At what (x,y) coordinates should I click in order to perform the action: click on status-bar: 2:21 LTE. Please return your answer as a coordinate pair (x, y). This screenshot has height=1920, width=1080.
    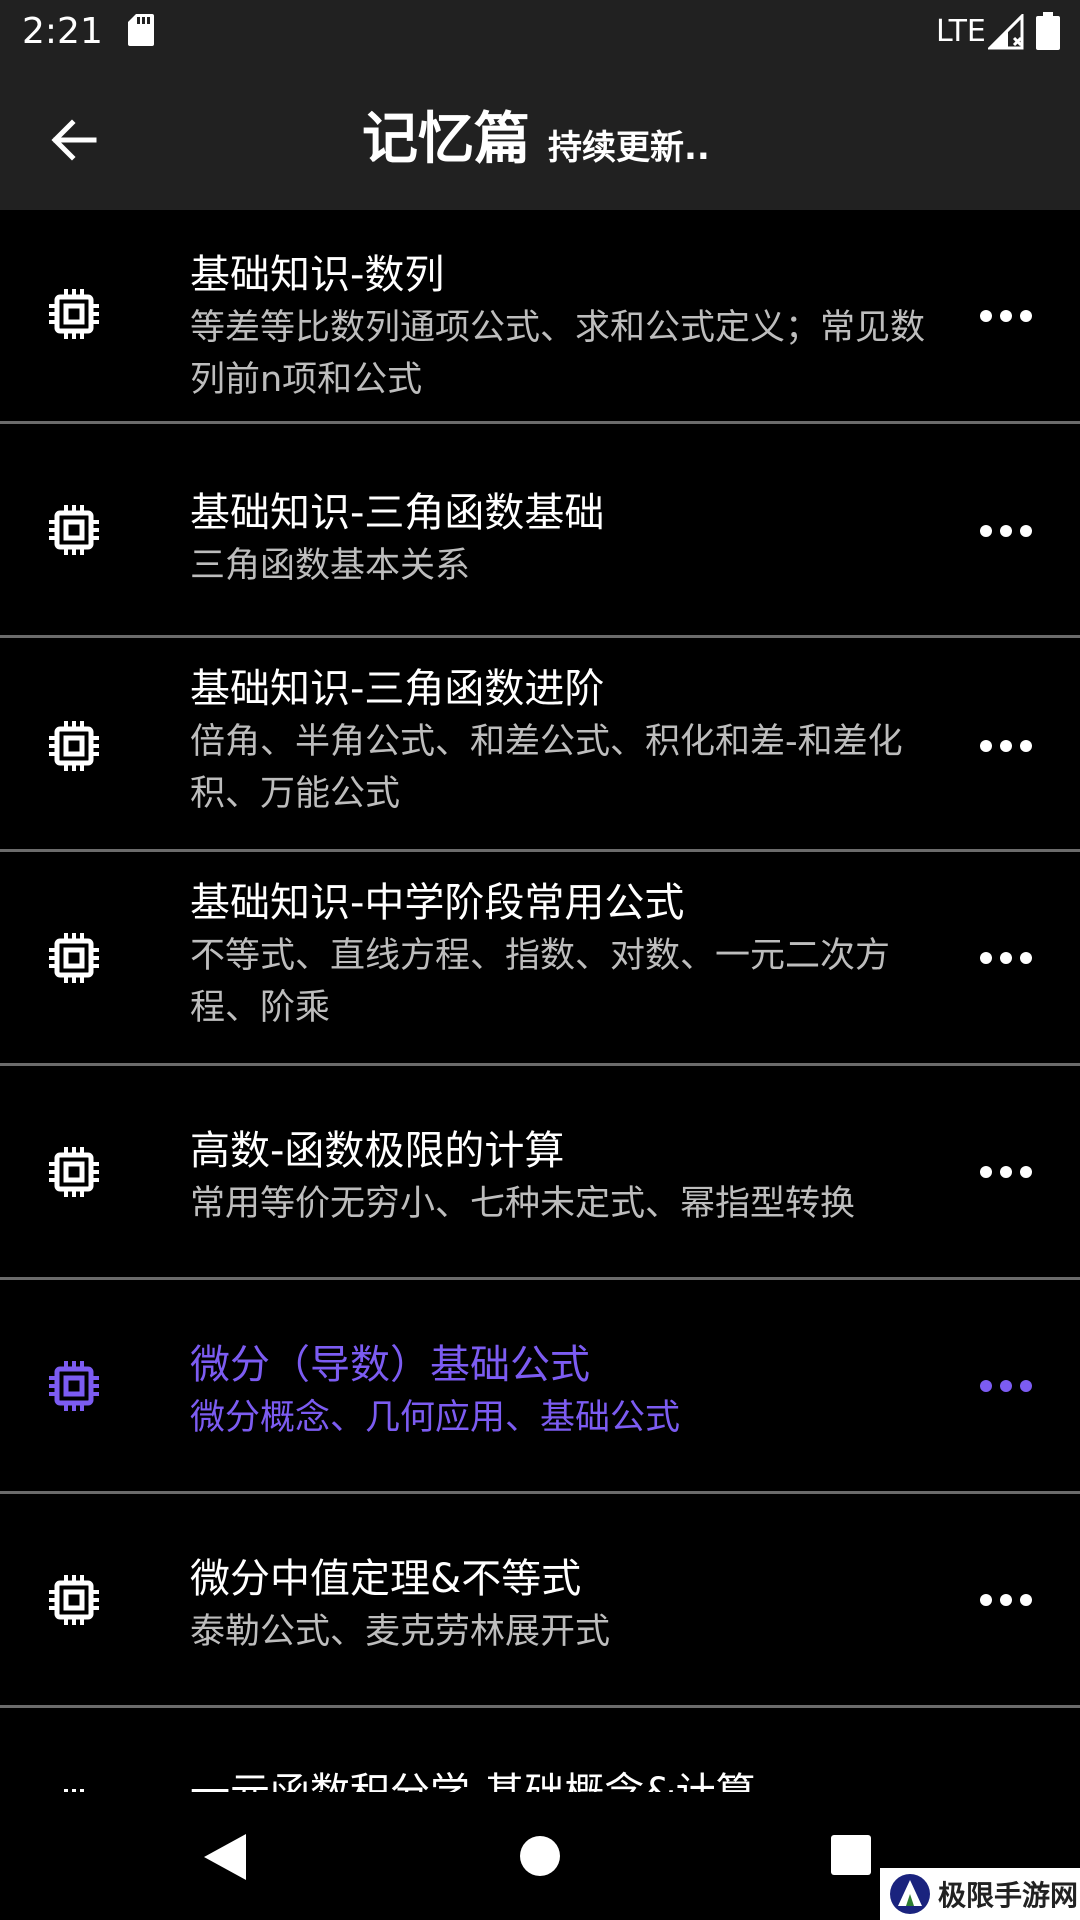
    Looking at the image, I should click on (540, 32).